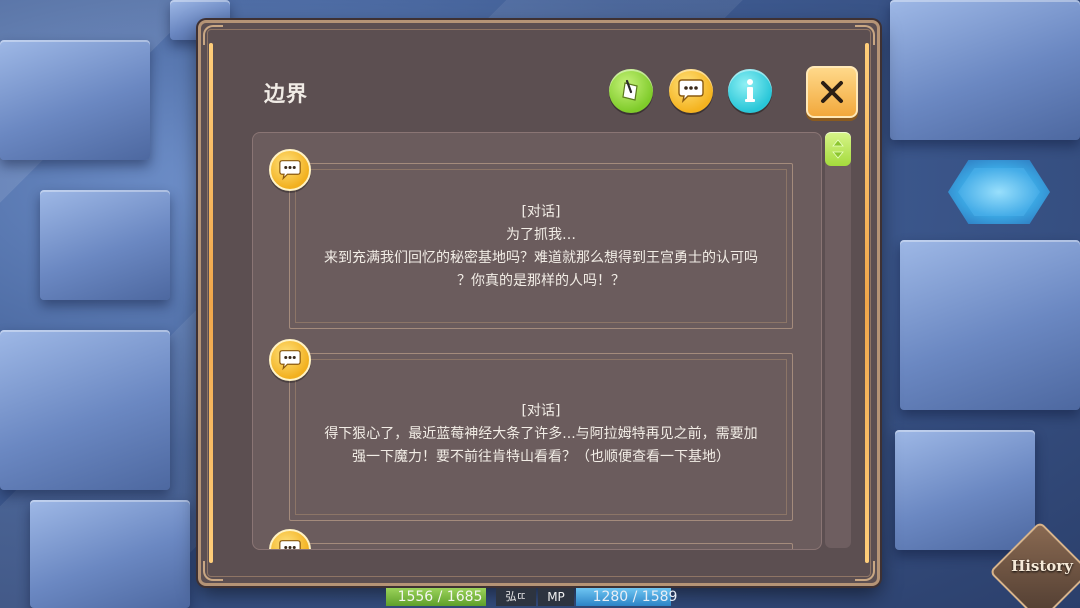 Image resolution: width=1080 pixels, height=608 pixels. Describe the element at coordinates (556, 597) in the screenshot. I see `mp-label: MP` at that location.